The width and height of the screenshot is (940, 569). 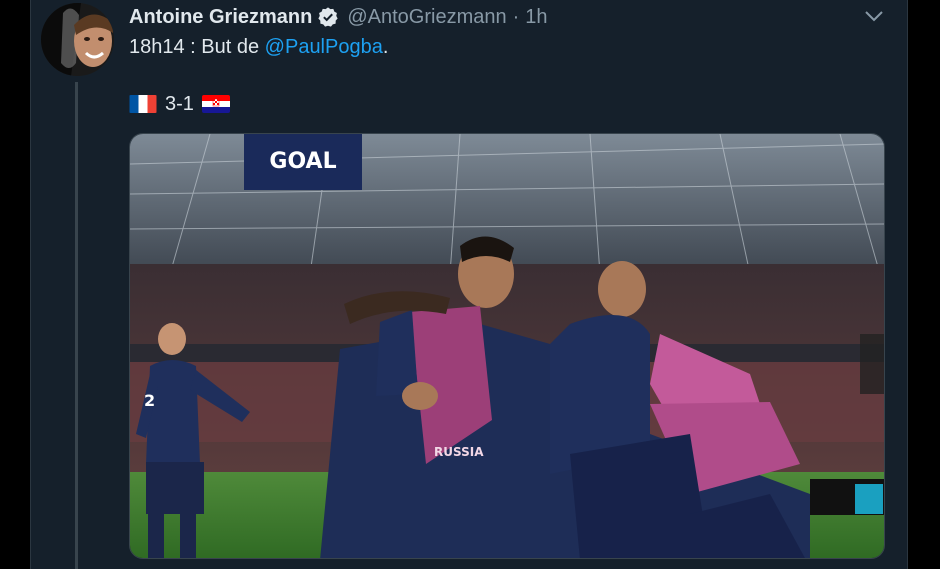 I want to click on france-flag-icon, so click(x=143, y=104).